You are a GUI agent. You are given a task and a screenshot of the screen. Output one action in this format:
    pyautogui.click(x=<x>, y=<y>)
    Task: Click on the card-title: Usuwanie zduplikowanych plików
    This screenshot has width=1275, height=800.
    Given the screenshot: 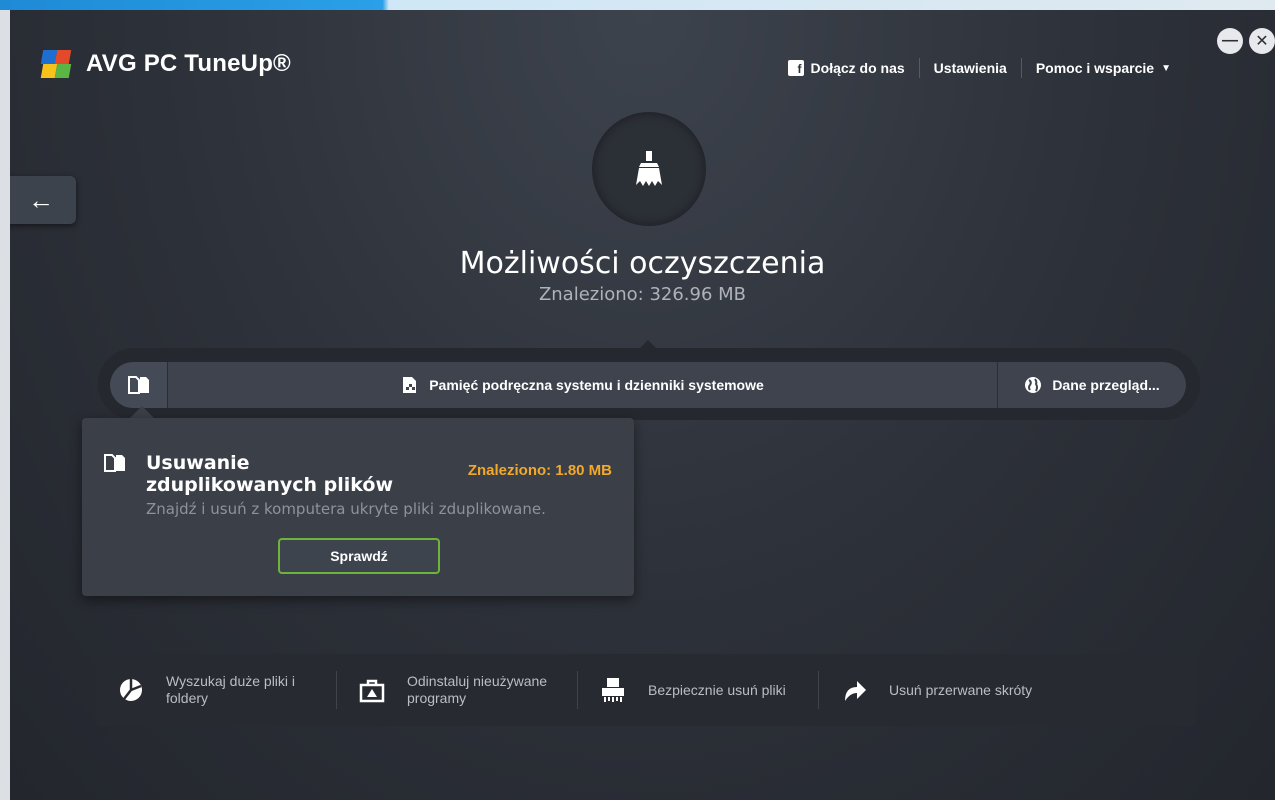 What is the action you would take?
    pyautogui.click(x=270, y=474)
    